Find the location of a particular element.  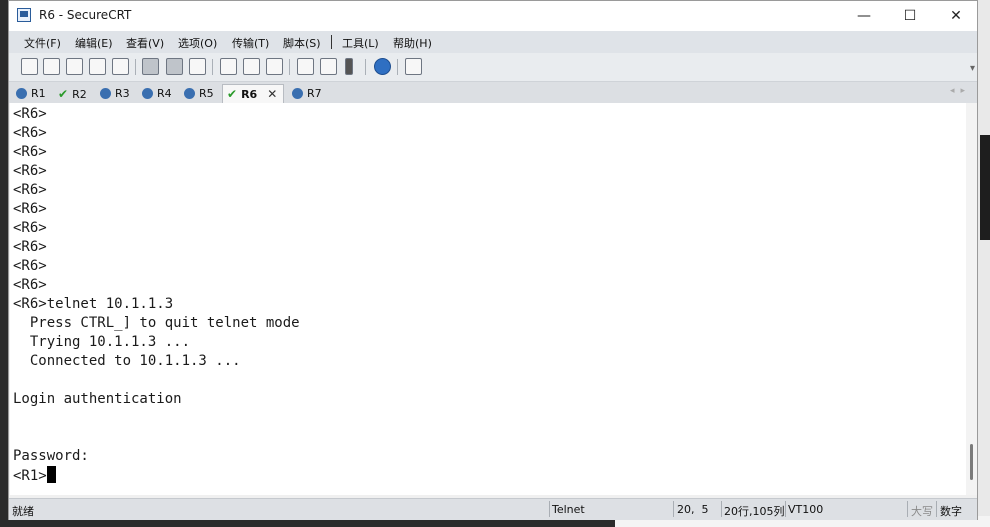

status-cursor-position: 20, 5 is located at coordinates (693, 509).